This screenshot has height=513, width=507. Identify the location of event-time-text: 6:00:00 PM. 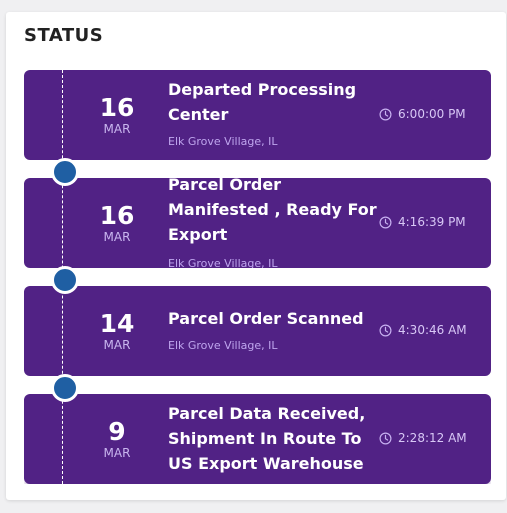
(432, 114).